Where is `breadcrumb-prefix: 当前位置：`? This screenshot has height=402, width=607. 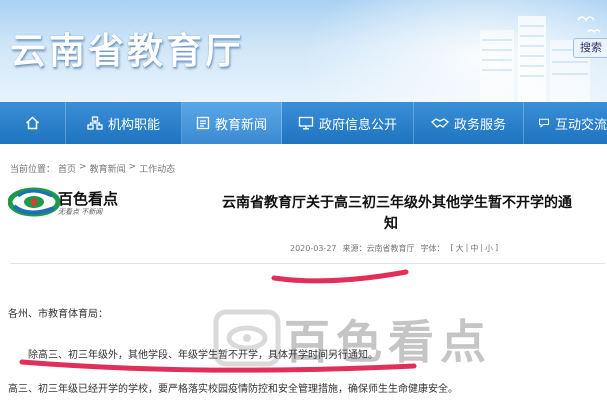
breadcrumb-prefix: 当前位置： is located at coordinates (33, 170).